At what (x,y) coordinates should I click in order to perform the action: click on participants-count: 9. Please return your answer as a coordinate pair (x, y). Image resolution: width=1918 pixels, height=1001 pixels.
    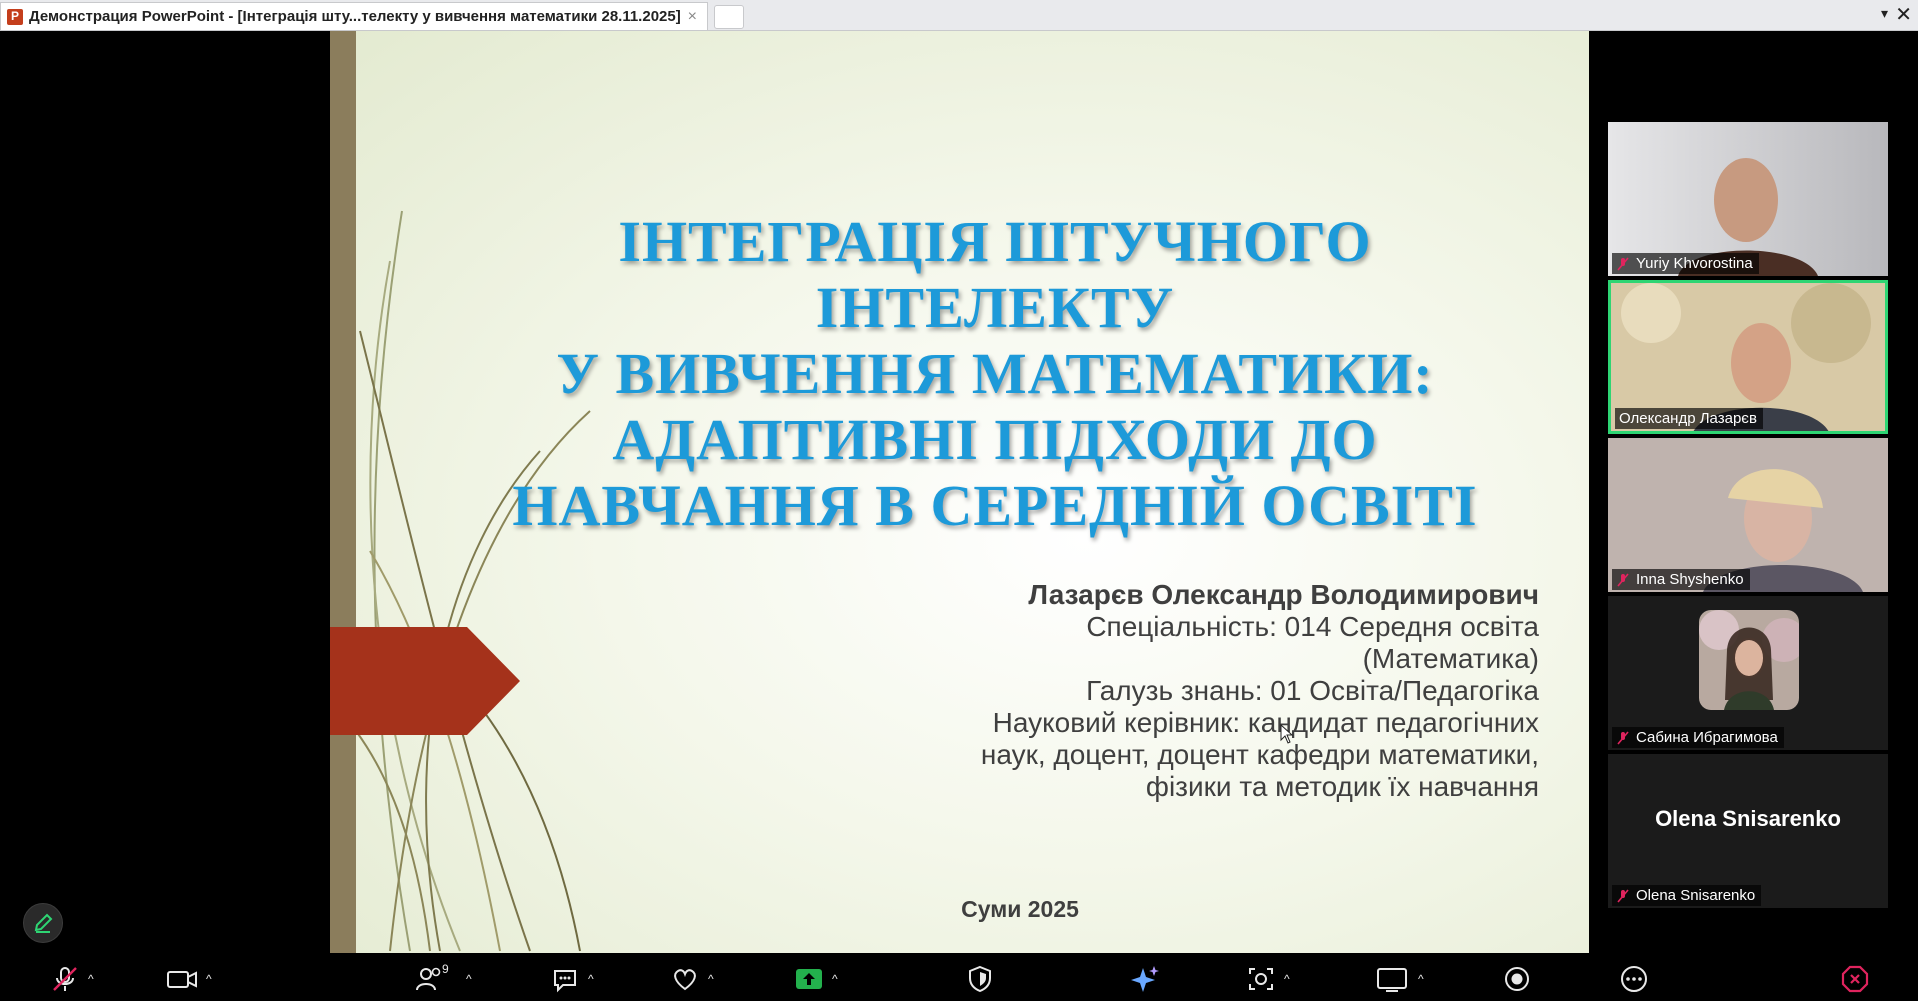
    Looking at the image, I should click on (445, 969).